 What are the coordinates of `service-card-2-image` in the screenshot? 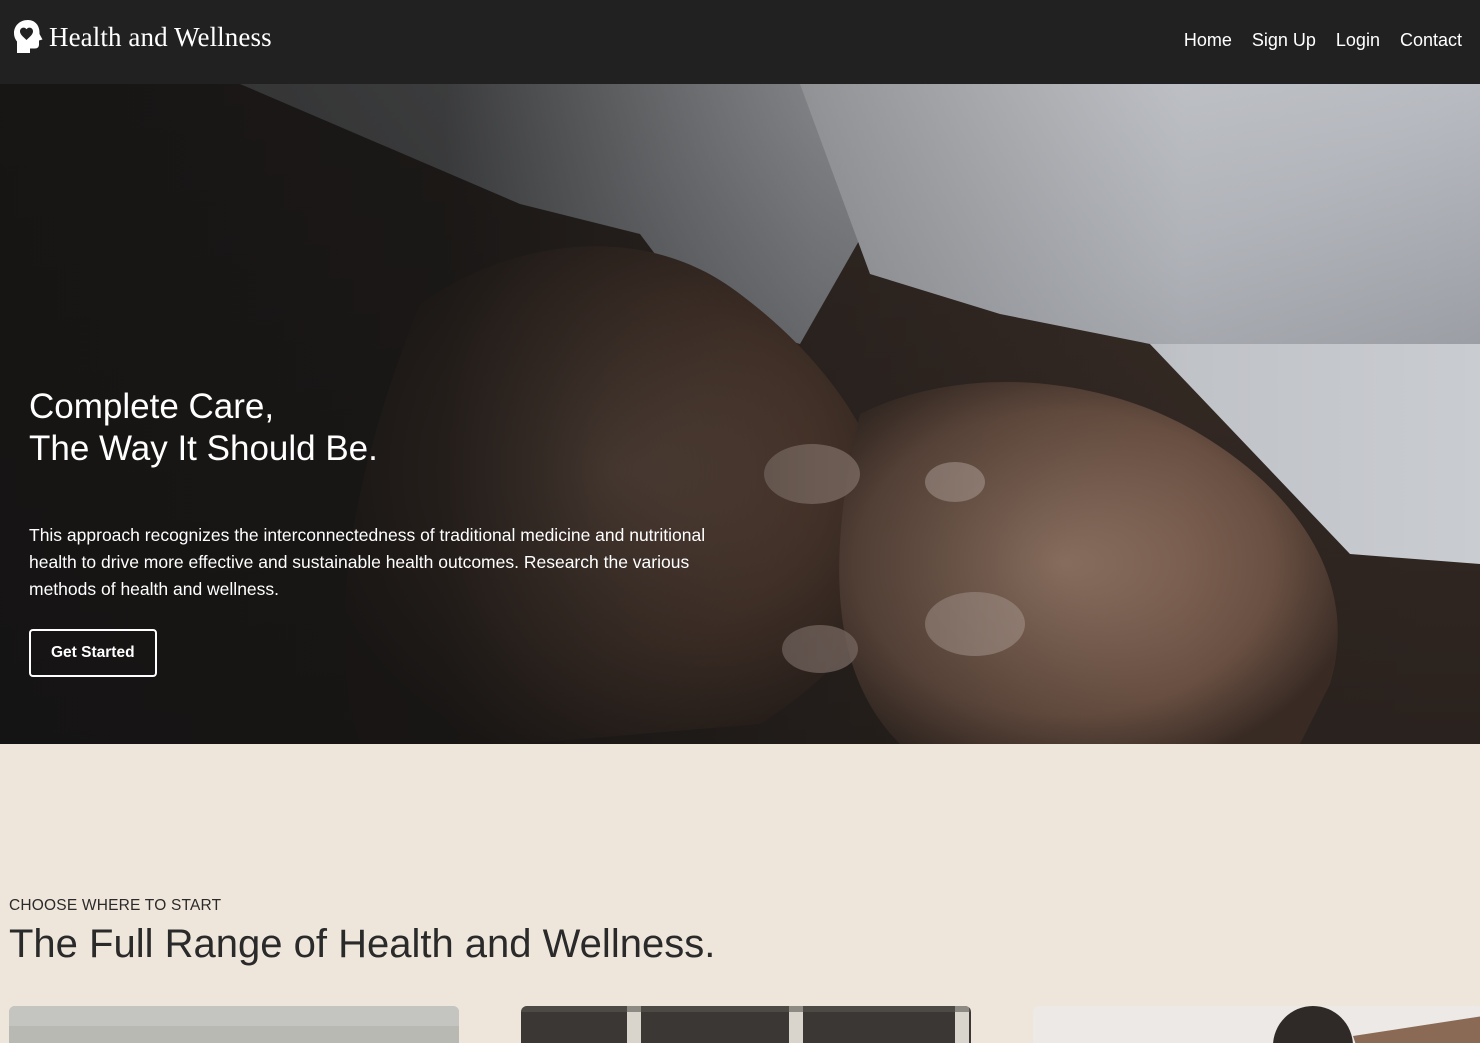 It's located at (746, 1024).